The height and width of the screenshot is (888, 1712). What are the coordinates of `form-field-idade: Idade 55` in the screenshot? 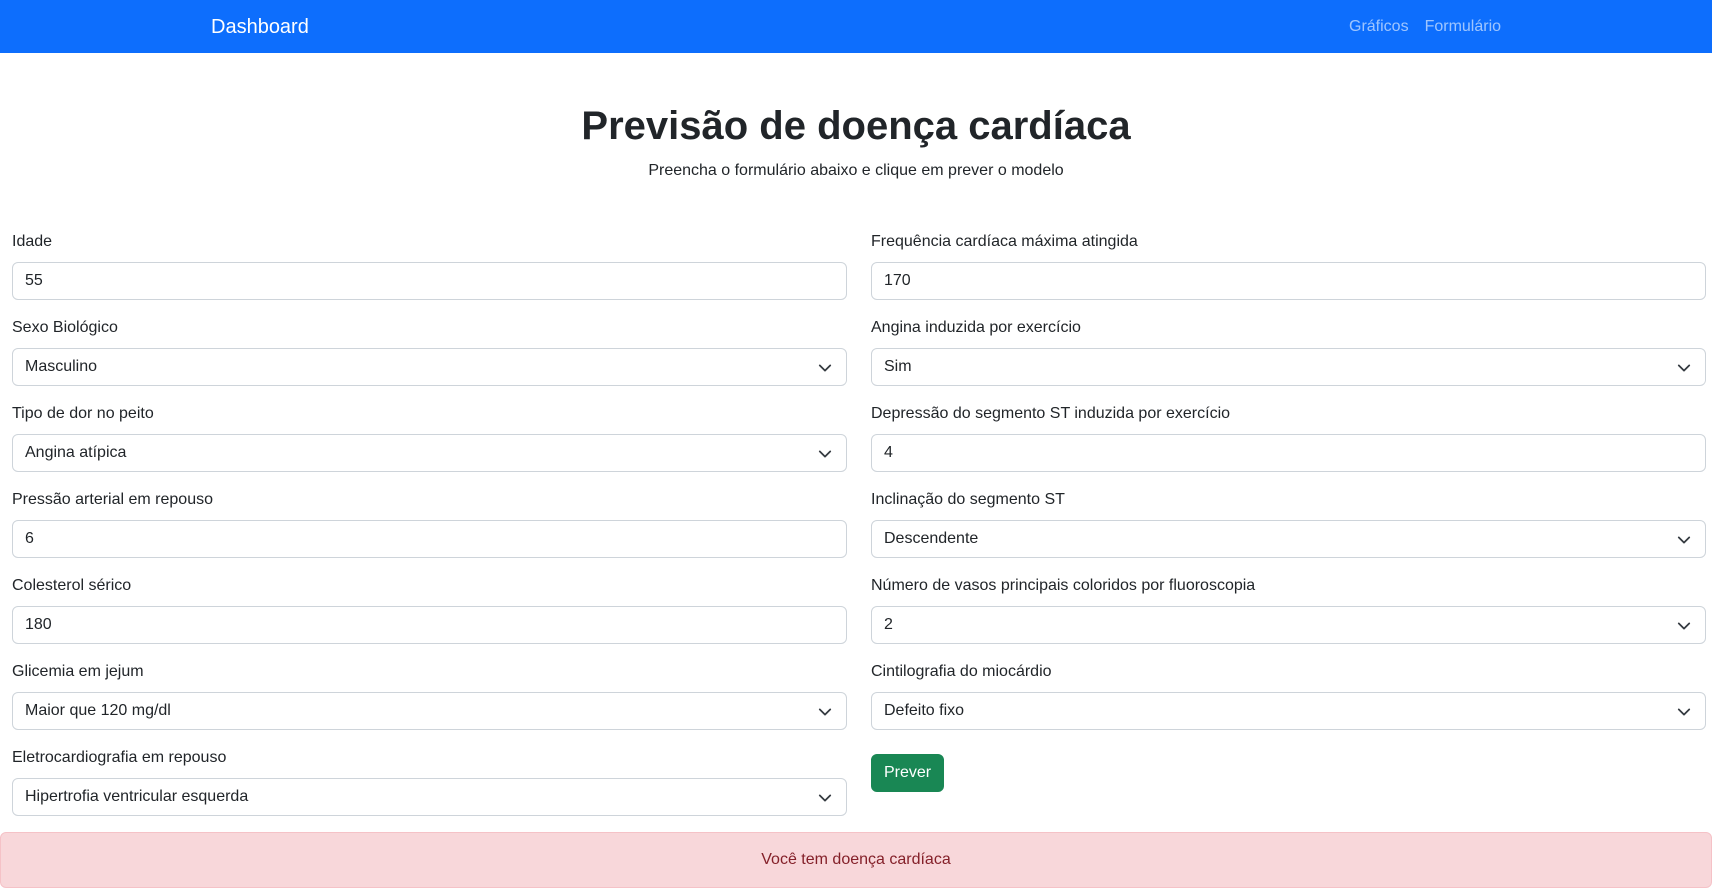 It's located at (429, 273).